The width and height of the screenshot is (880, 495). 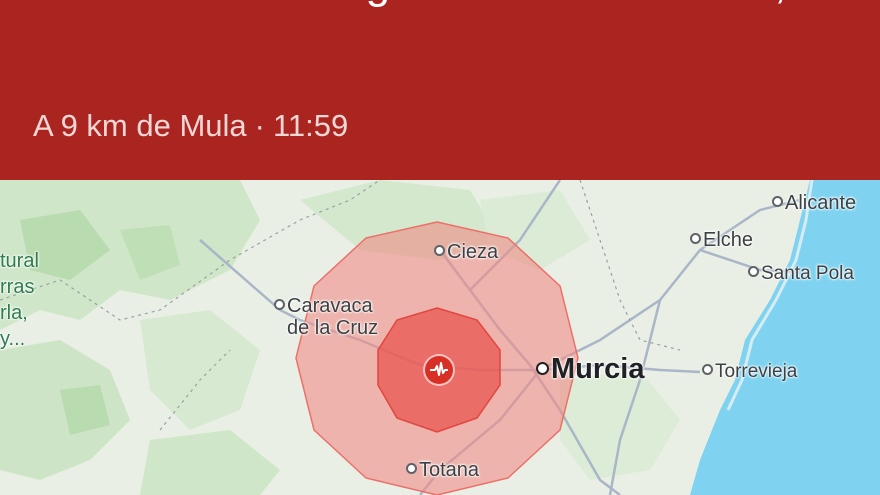 I want to click on place-santa-pola: Santa Pola, so click(x=801, y=274).